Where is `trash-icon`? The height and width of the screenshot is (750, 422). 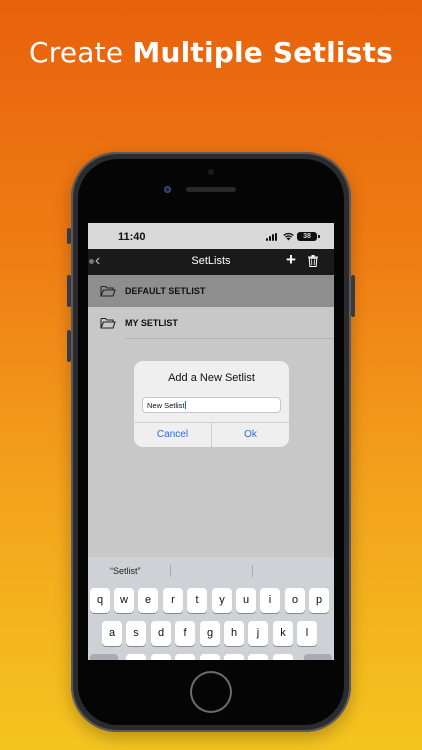 trash-icon is located at coordinates (313, 261).